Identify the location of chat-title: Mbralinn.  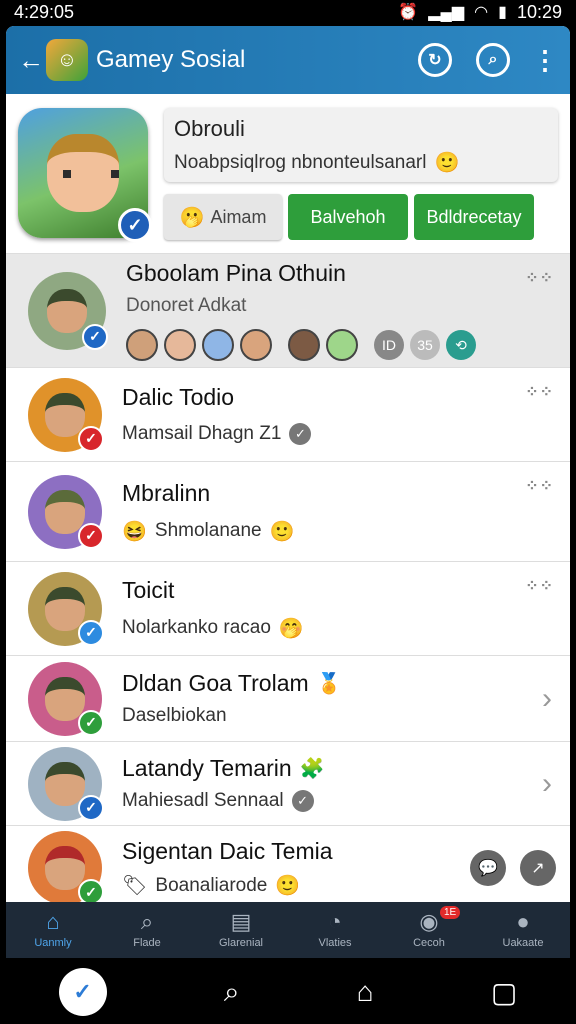
(166, 492).